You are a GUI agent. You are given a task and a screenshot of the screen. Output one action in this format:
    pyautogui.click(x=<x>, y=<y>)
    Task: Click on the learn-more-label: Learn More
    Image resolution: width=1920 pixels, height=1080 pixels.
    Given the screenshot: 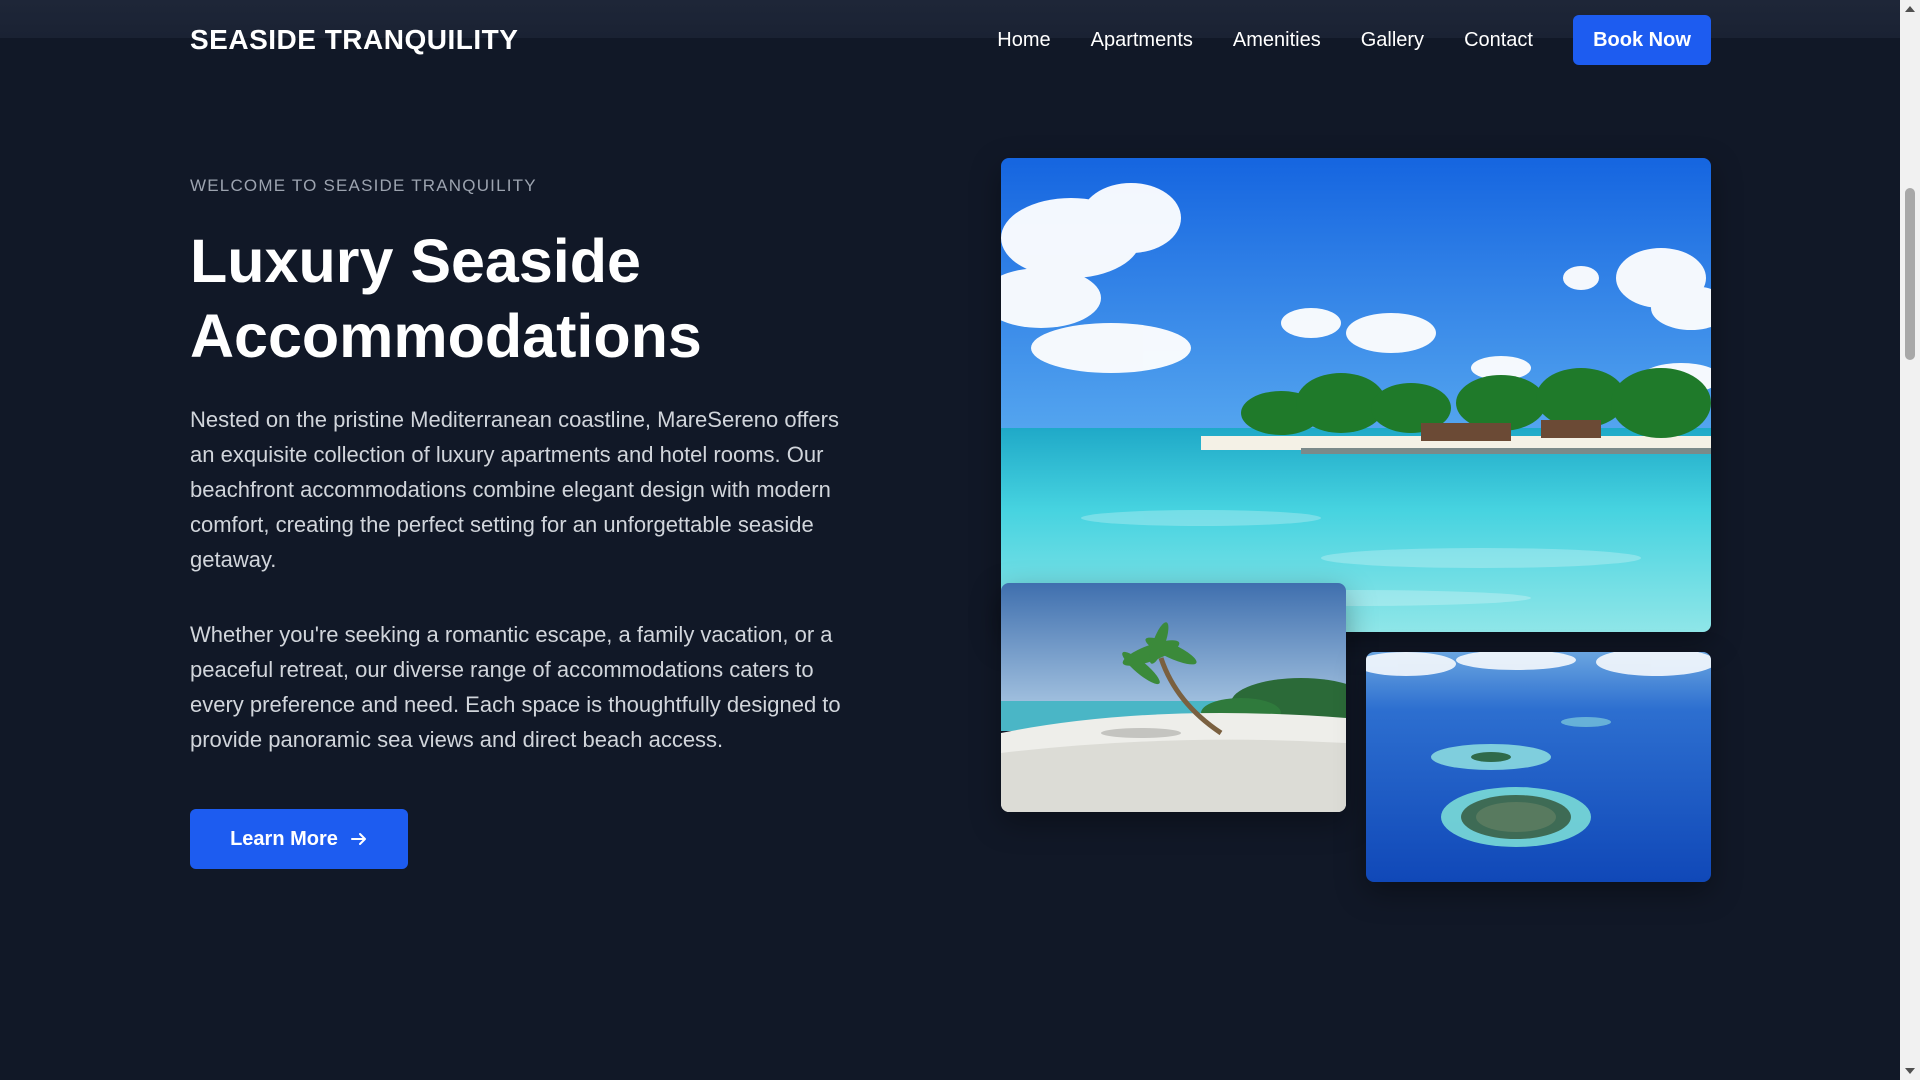 What is the action you would take?
    pyautogui.click(x=284, y=838)
    